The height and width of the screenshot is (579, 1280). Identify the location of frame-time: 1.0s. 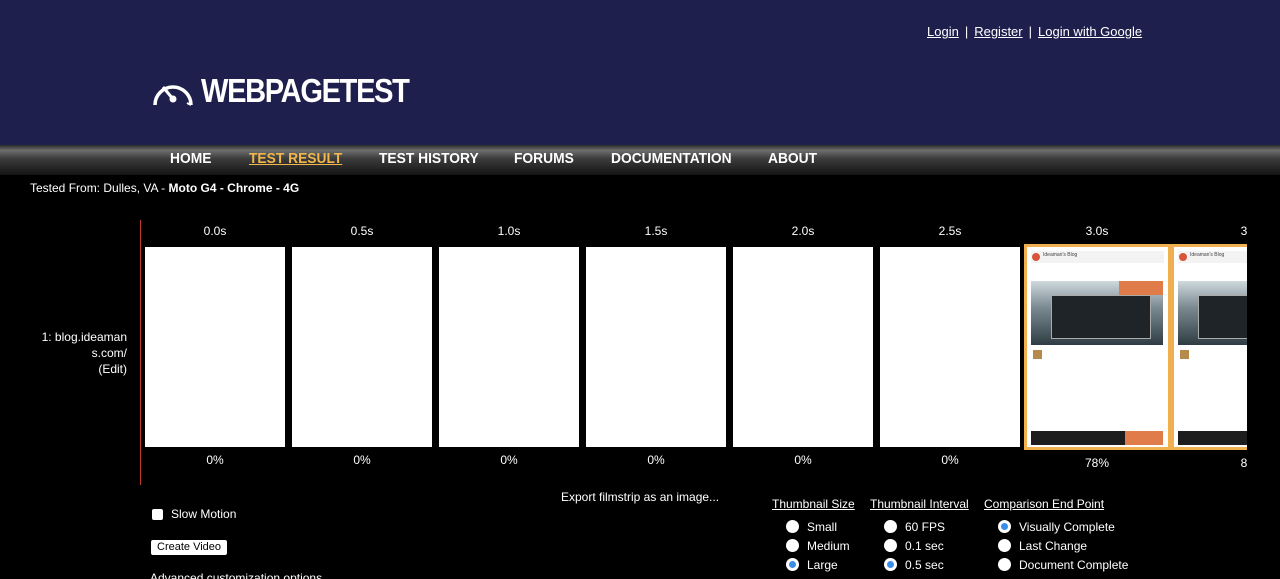
(509, 231).